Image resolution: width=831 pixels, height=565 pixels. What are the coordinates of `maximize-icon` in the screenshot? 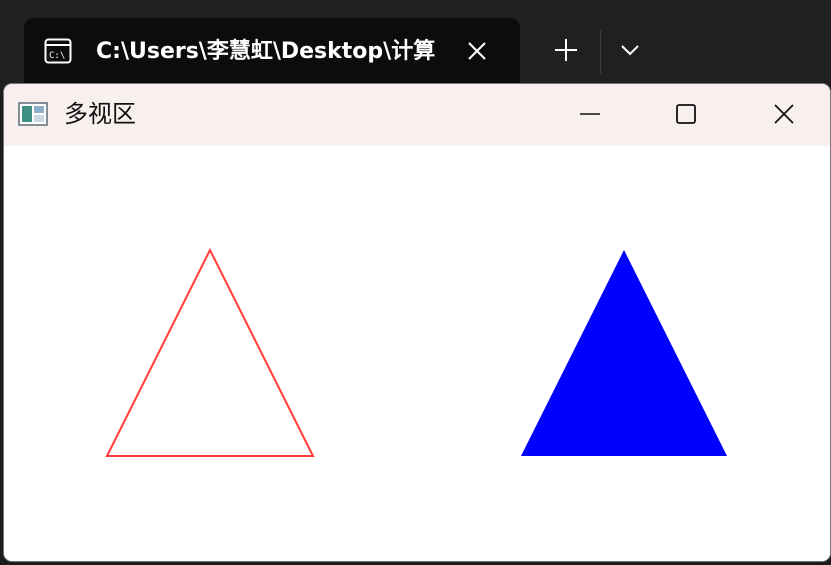 It's located at (686, 114).